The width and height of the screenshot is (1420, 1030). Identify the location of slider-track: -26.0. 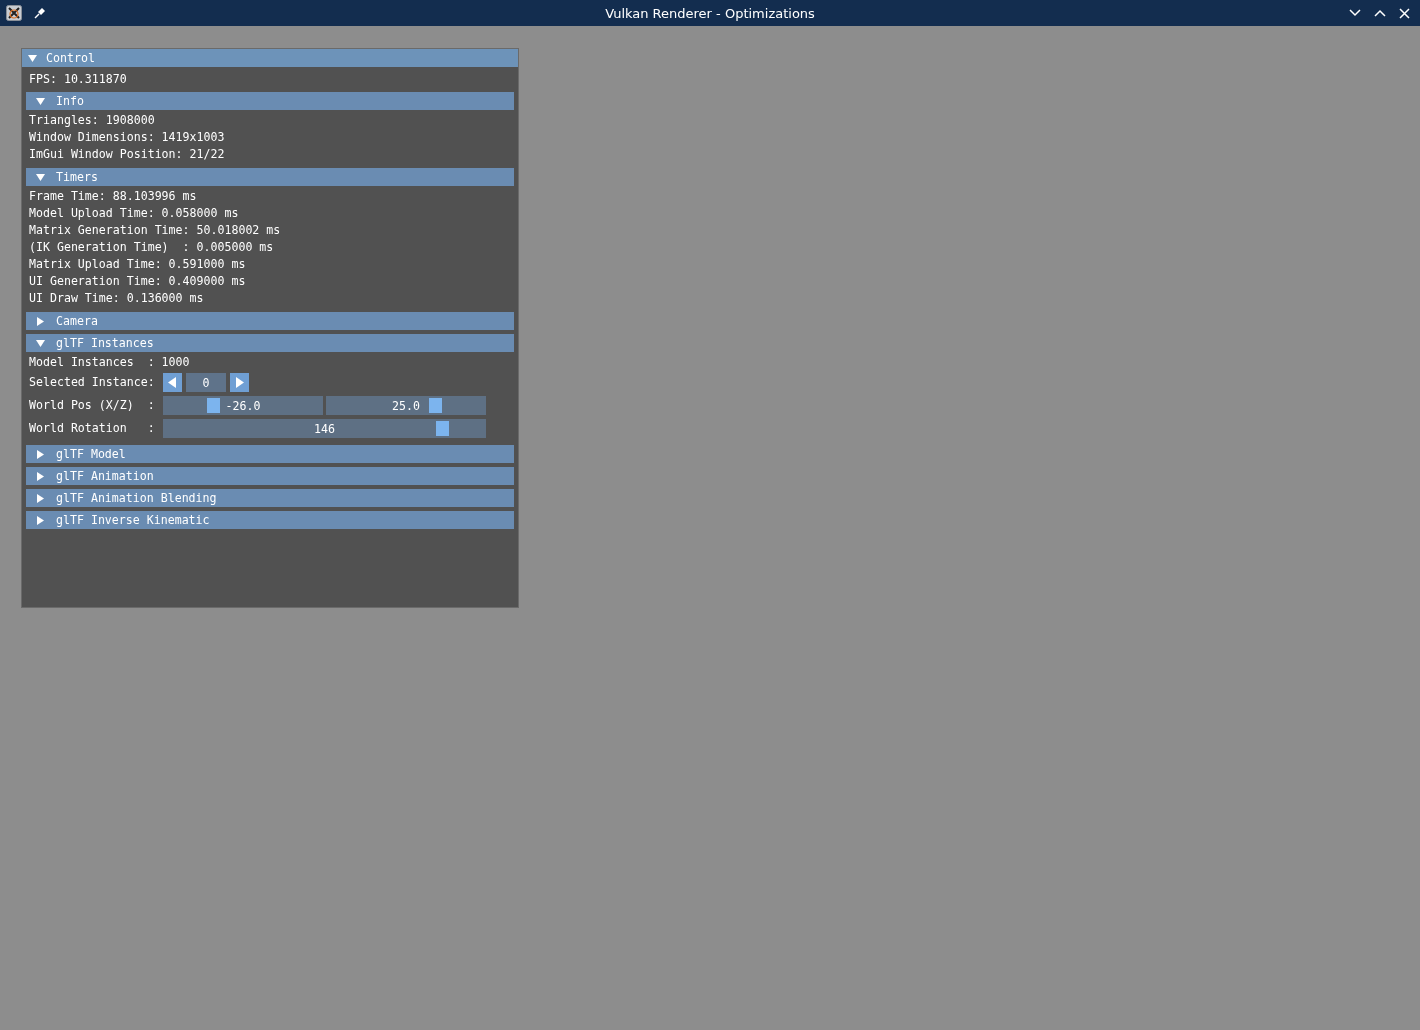
(243, 405).